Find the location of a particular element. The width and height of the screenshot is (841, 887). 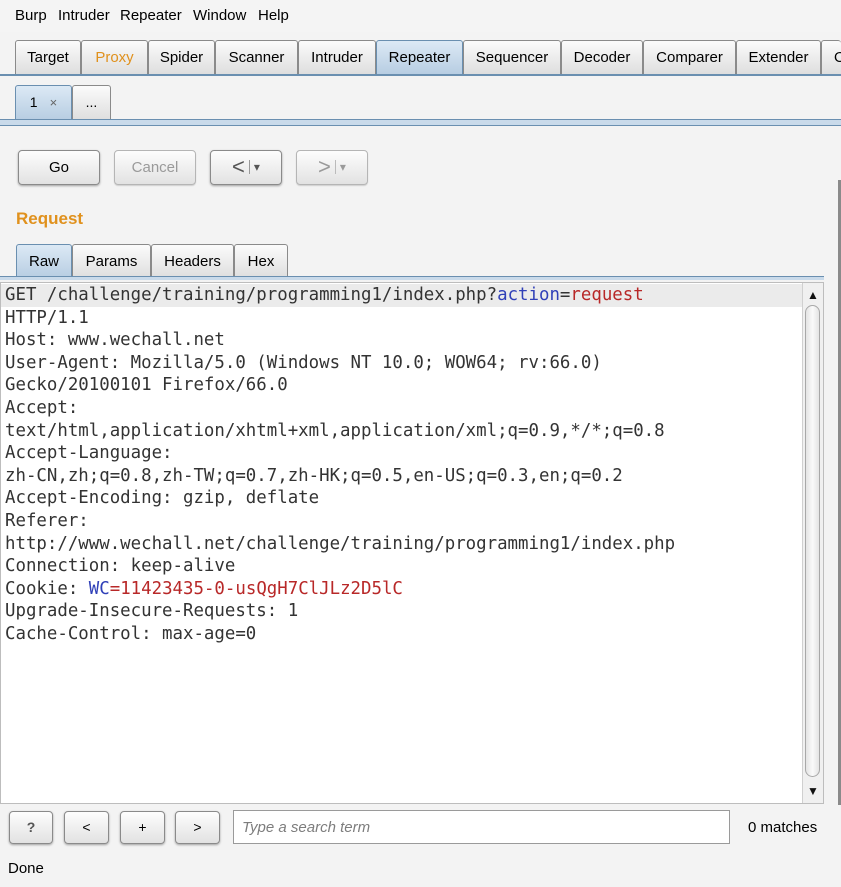

header-line: Accept-Language: is located at coordinates (89, 453).